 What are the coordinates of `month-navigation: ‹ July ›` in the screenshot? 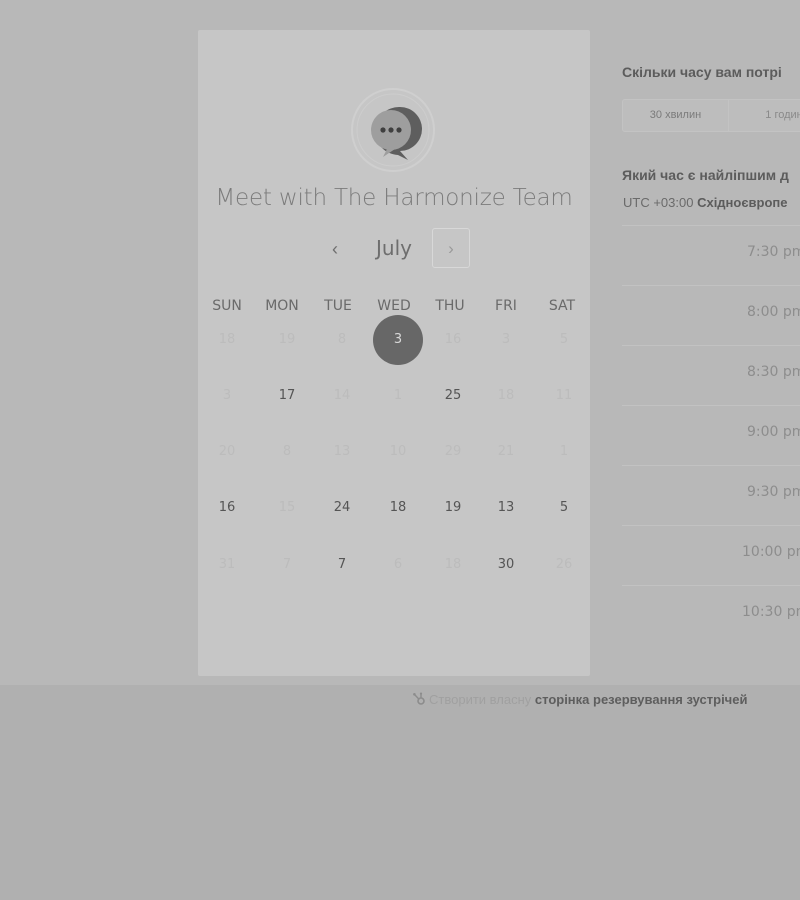 It's located at (394, 249).